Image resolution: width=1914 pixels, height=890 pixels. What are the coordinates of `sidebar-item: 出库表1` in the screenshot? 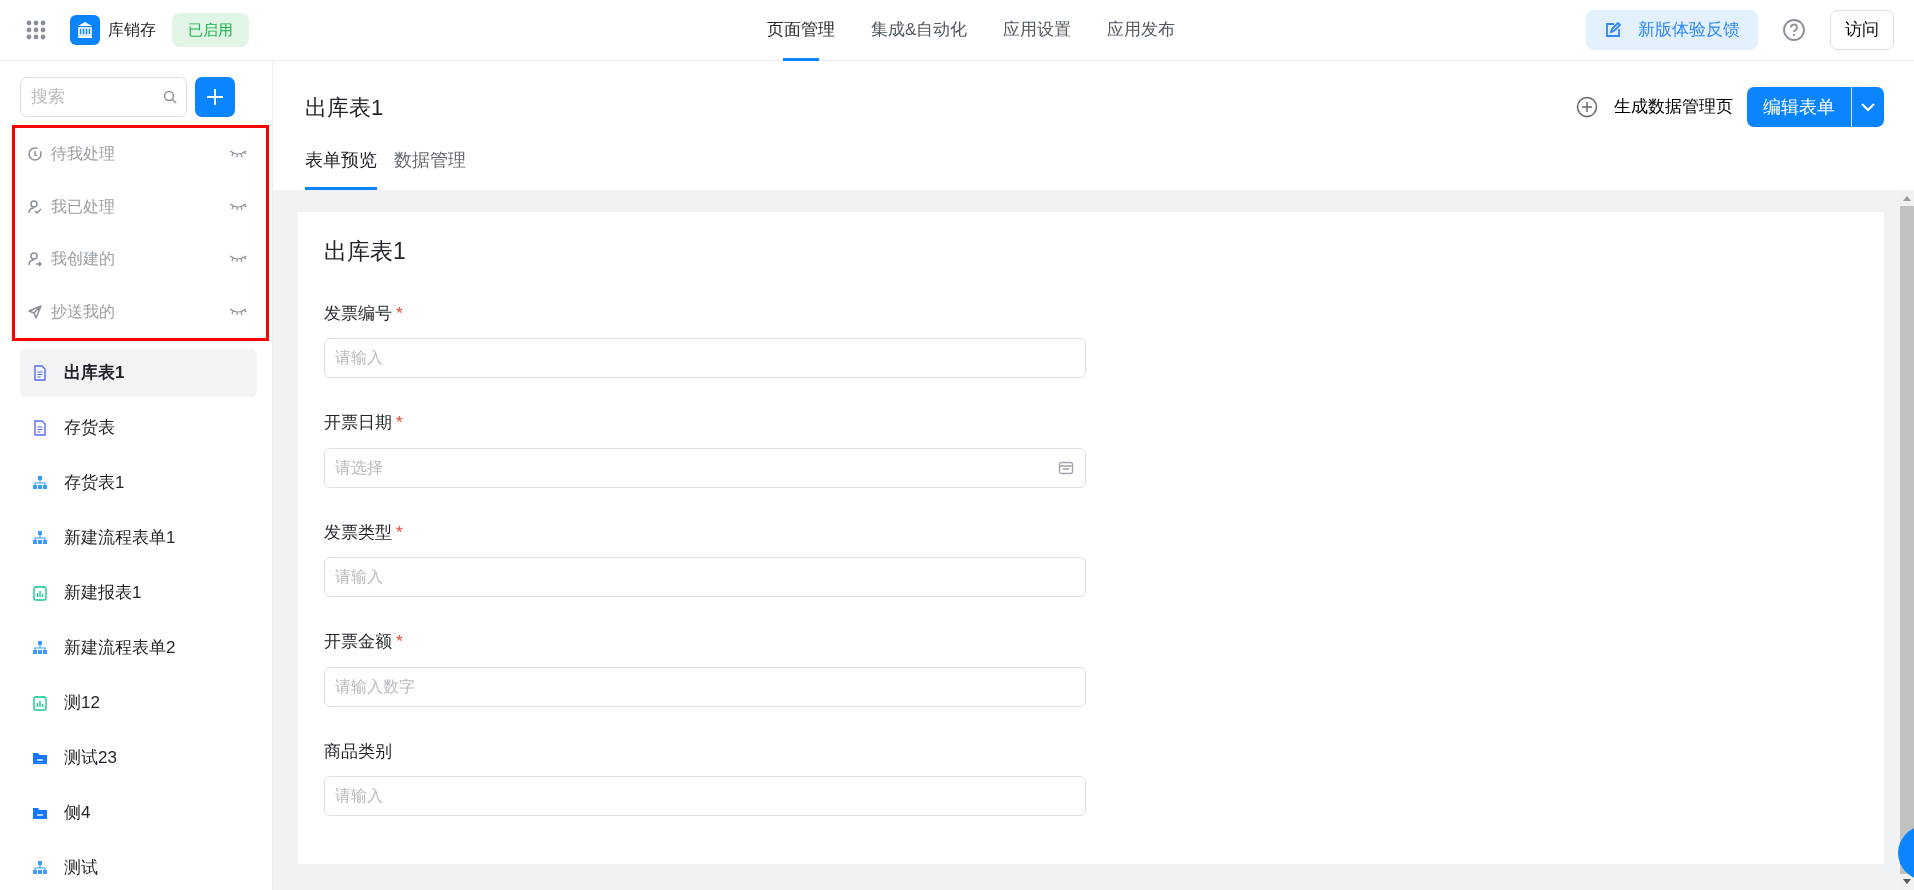 It's located at (138, 373).